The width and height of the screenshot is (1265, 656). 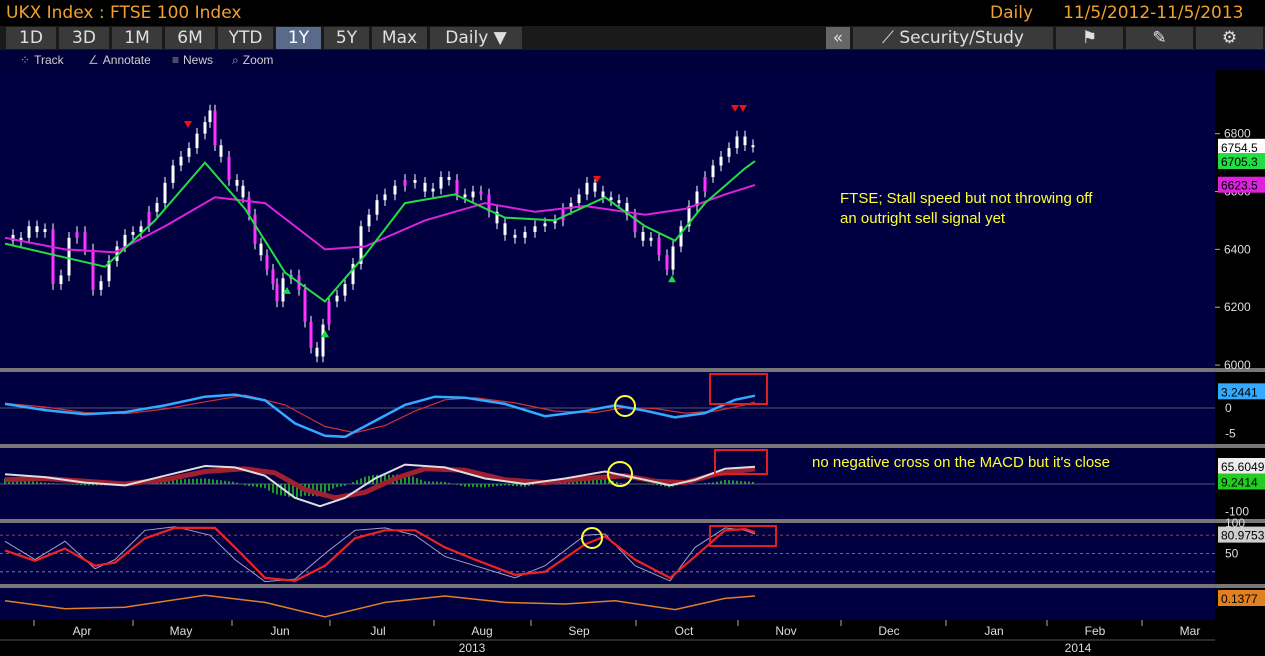 What do you see at coordinates (1243, 536) in the screenshot?
I see `stoch-tag-text: 80.9753` at bounding box center [1243, 536].